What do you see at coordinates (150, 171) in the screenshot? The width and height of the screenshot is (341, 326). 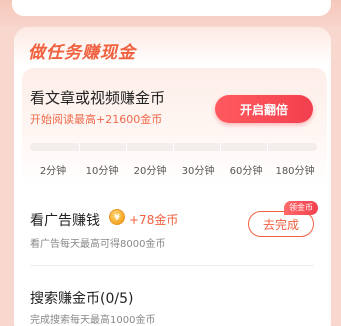 I see `milestone-label: 20分钟` at bounding box center [150, 171].